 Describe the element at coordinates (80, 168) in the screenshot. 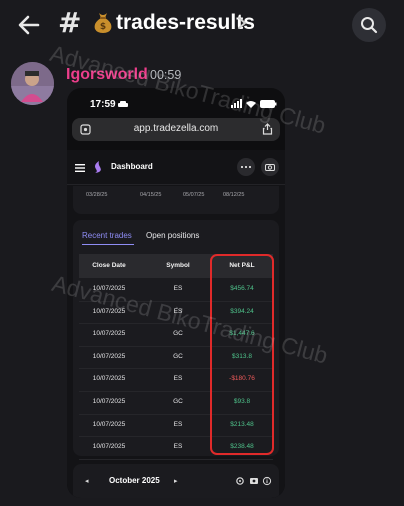

I see `hamburger-menu-icon` at that location.